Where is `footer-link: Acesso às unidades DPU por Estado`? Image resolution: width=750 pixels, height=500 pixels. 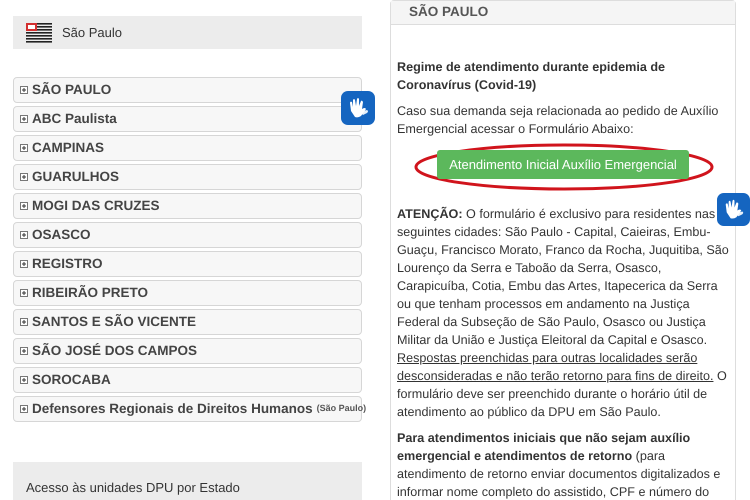 footer-link: Acesso às unidades DPU por Estado is located at coordinates (133, 487).